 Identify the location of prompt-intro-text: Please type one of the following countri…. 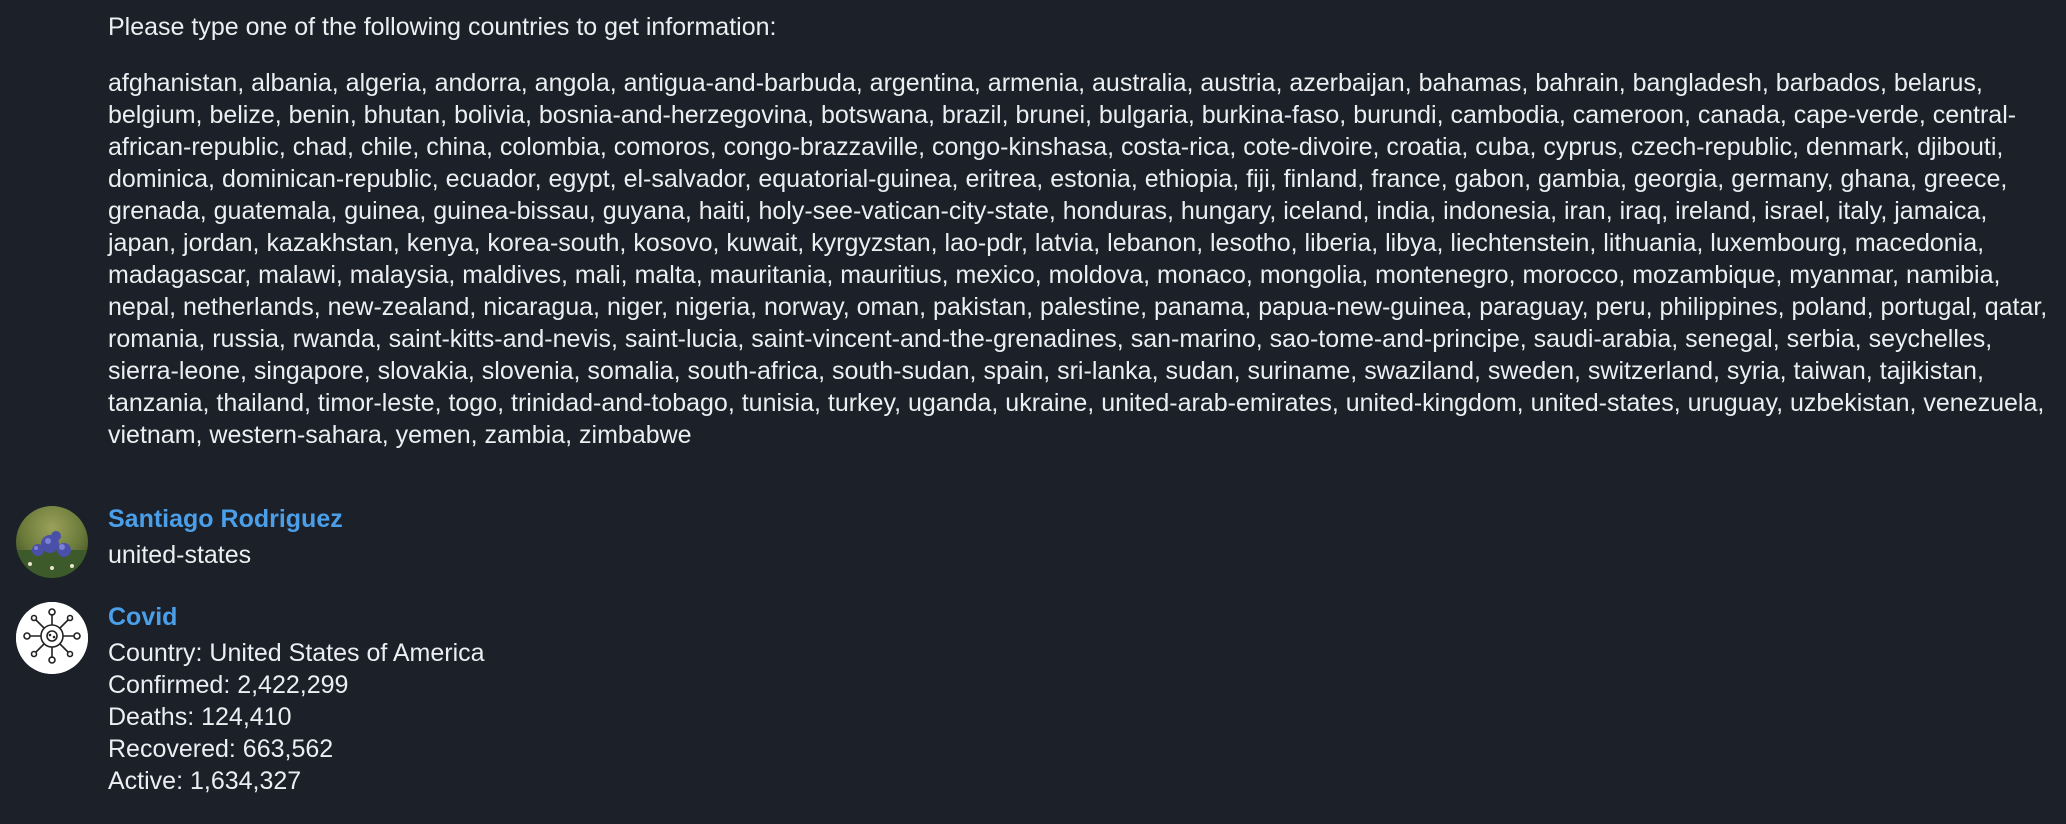
(442, 27).